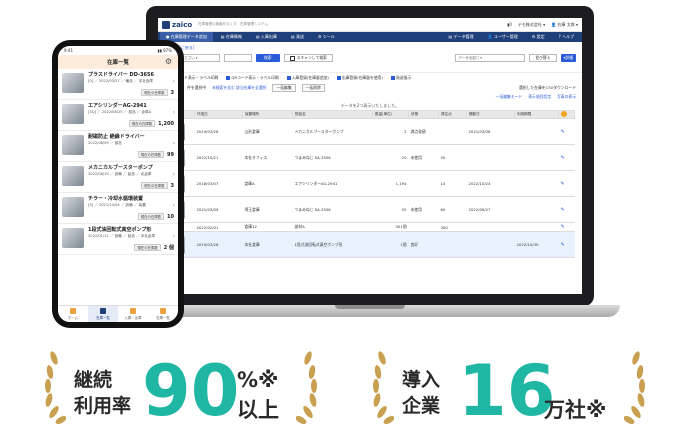 The width and height of the screenshot is (694, 428). Describe the element at coordinates (507, 389) in the screenshot. I see `stat2-value: 16` at that location.